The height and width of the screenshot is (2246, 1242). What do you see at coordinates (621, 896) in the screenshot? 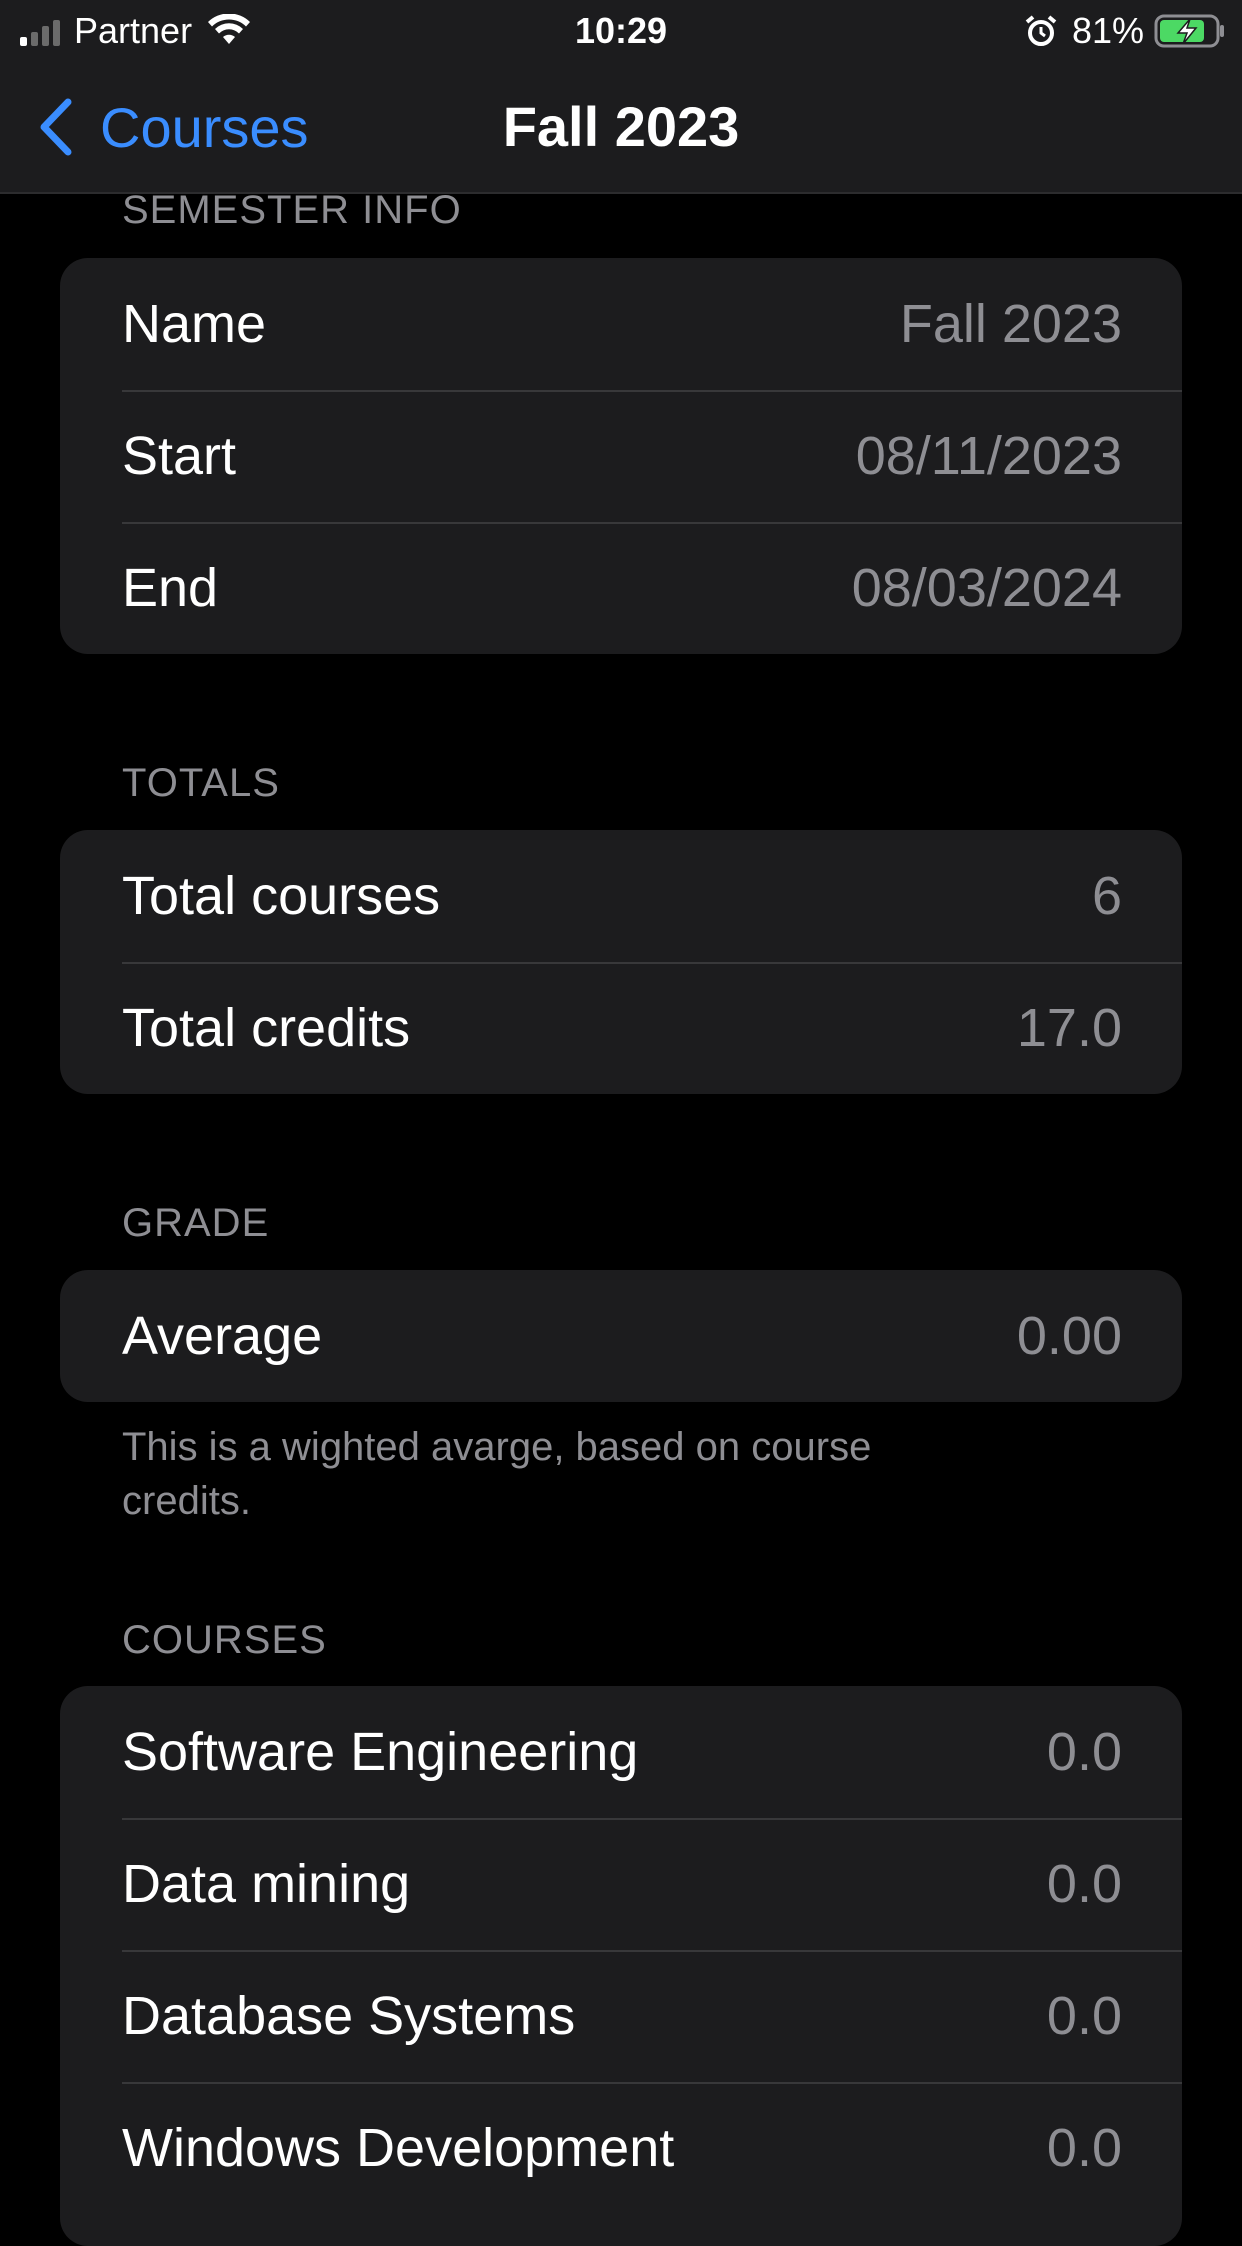
I see `total-courses-row: Total courses 6` at bounding box center [621, 896].